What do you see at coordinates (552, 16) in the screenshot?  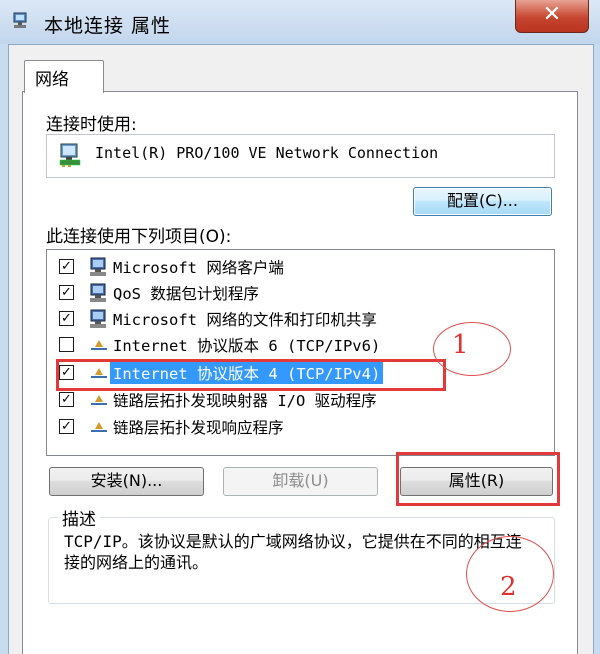 I see `close-button: ✕` at bounding box center [552, 16].